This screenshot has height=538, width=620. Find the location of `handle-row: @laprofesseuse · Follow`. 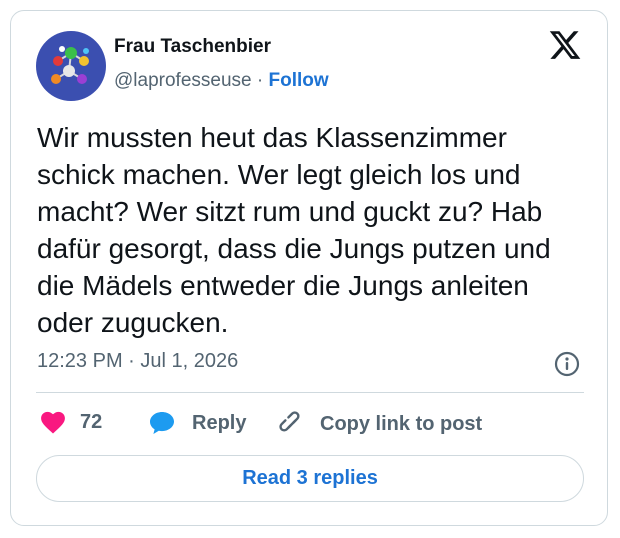

handle-row: @laprofesseuse · Follow is located at coordinates (221, 81).